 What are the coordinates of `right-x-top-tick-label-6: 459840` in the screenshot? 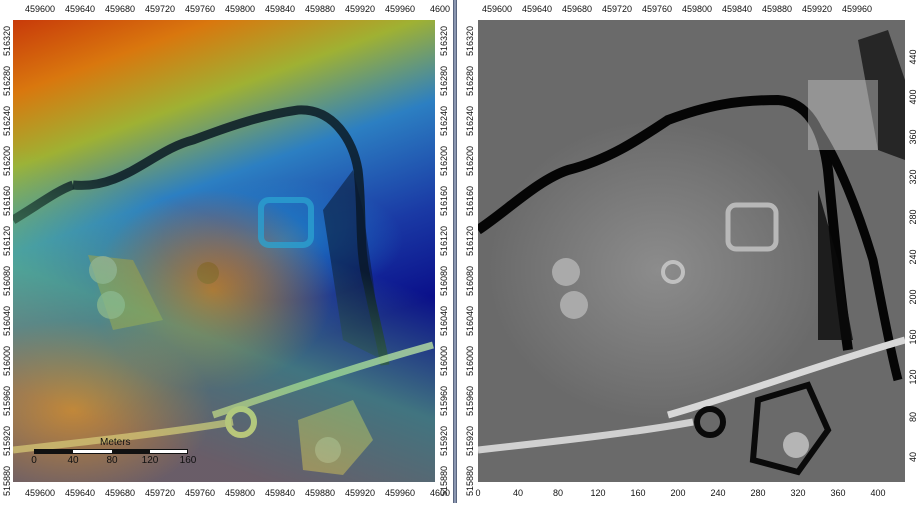 It's located at (737, 9).